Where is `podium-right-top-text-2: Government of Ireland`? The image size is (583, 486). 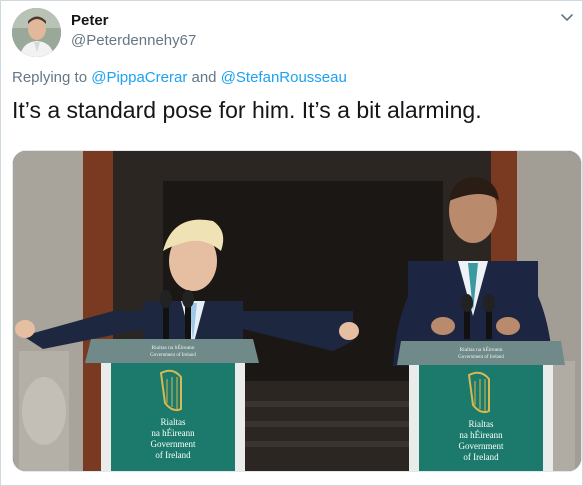
podium-right-top-text-2: Government of Ireland is located at coordinates (481, 357).